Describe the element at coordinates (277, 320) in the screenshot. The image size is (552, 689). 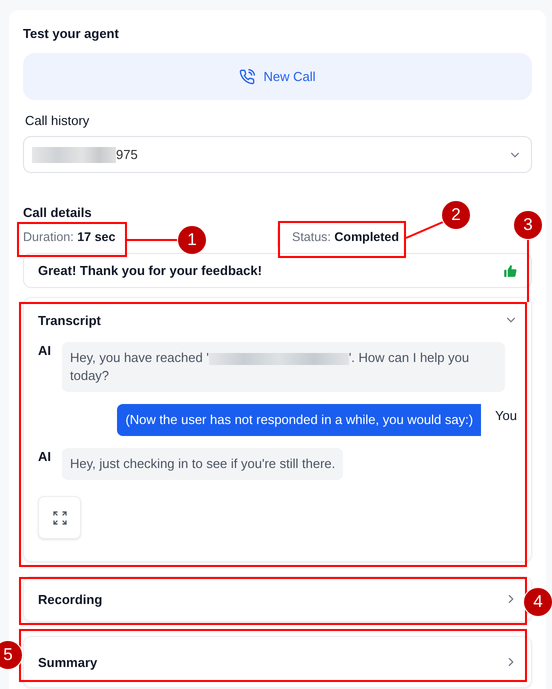
I see `transcript-header: Transcript` at that location.